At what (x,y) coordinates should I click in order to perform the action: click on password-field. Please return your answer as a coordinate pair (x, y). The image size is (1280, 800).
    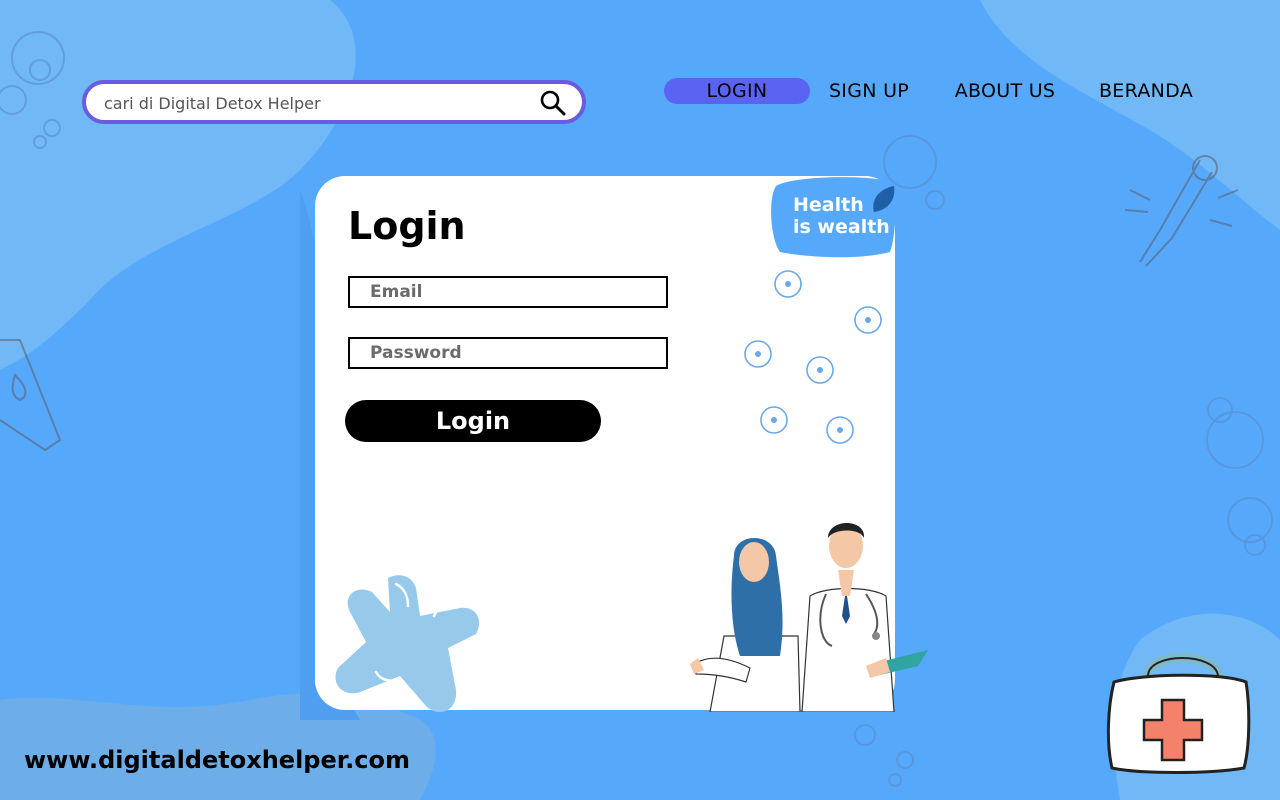
    Looking at the image, I should click on (508, 353).